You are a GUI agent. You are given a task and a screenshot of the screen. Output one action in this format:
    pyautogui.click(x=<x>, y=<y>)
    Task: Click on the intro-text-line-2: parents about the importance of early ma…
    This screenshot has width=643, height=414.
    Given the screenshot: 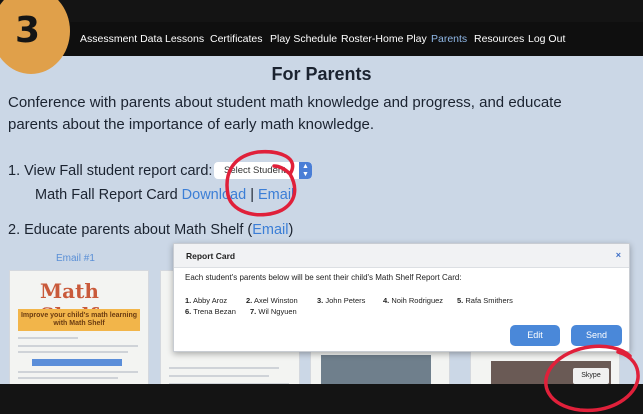 What is the action you would take?
    pyautogui.click(x=191, y=124)
    